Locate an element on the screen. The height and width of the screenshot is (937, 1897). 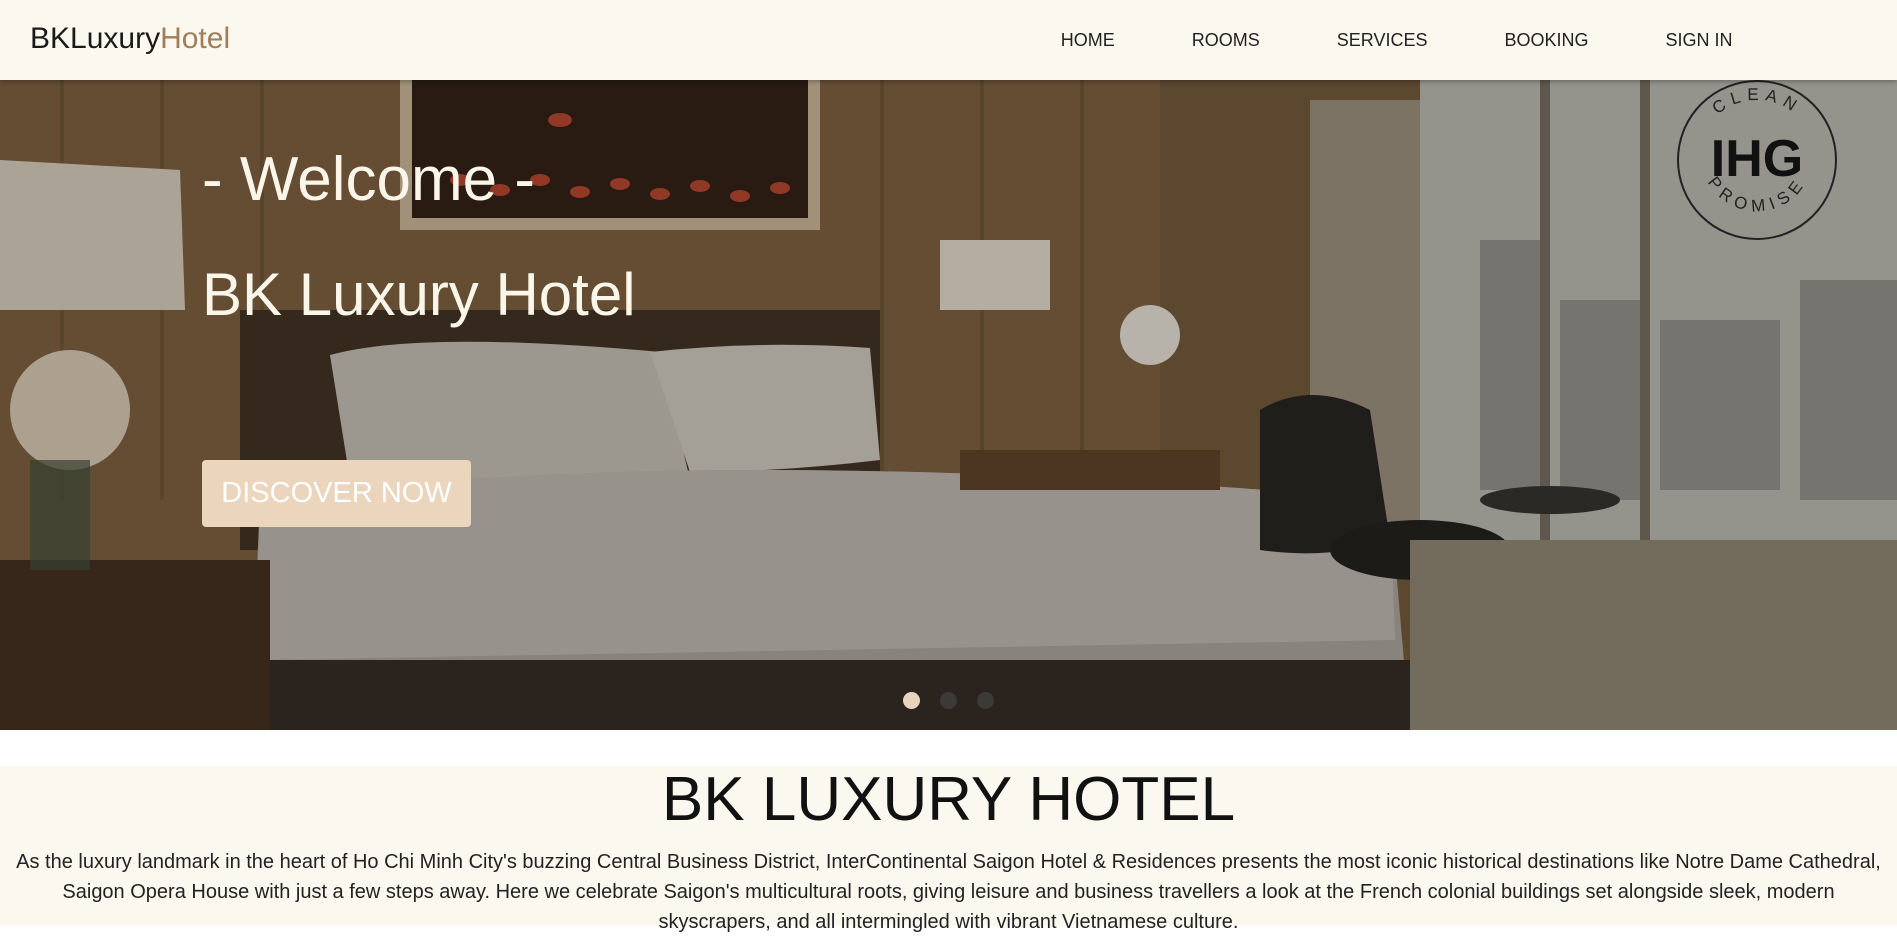
nav-services: SERVICES is located at coordinates (1382, 40).